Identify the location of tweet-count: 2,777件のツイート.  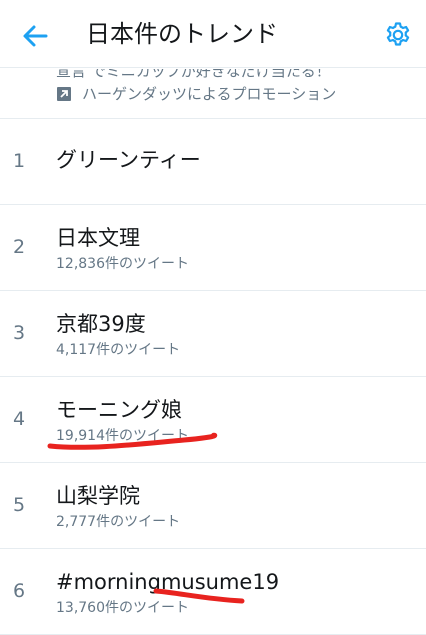
(118, 522).